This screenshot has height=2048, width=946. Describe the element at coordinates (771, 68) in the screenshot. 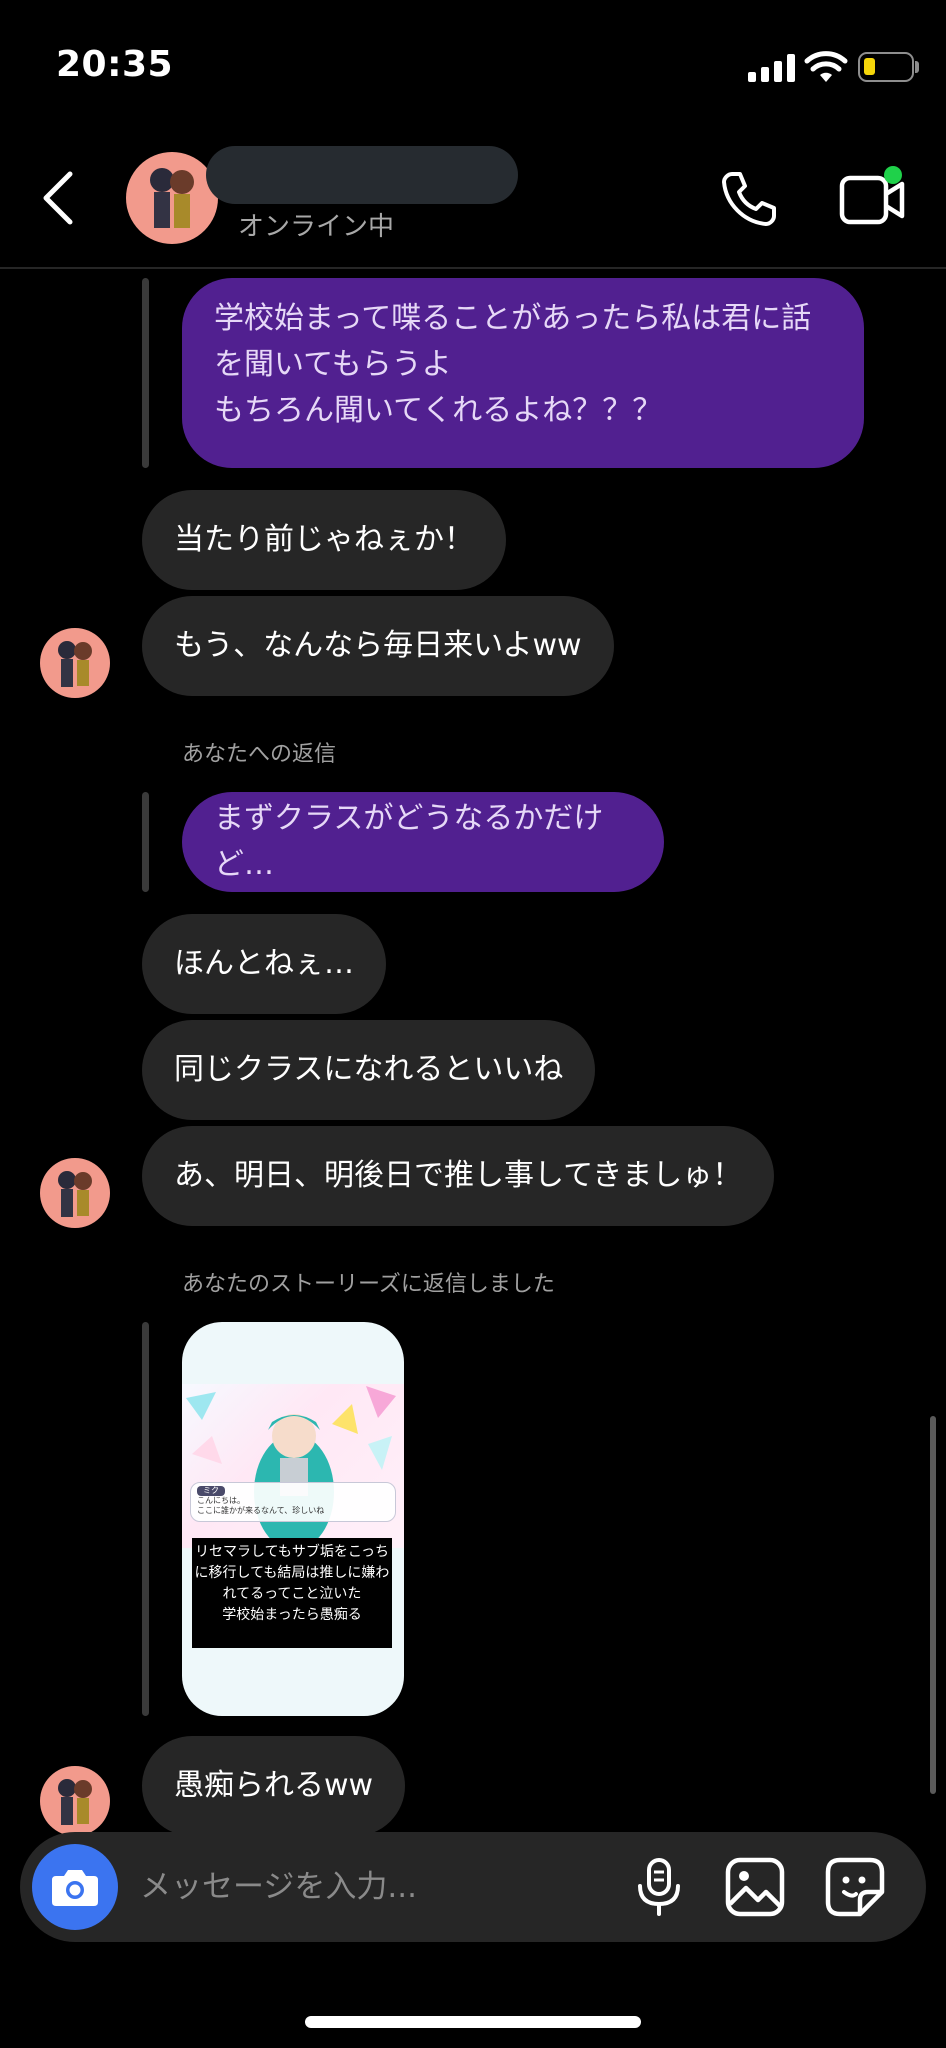

I see `signal-icon` at that location.